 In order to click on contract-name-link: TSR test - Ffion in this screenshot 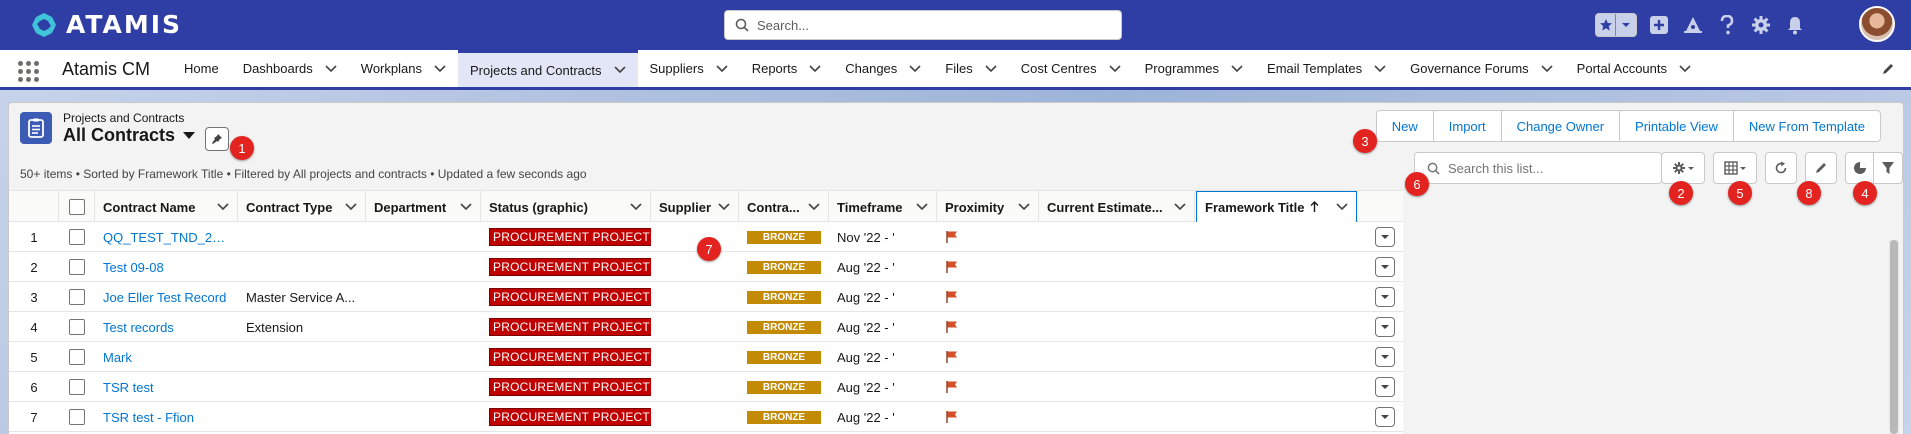, I will do `click(148, 417)`.